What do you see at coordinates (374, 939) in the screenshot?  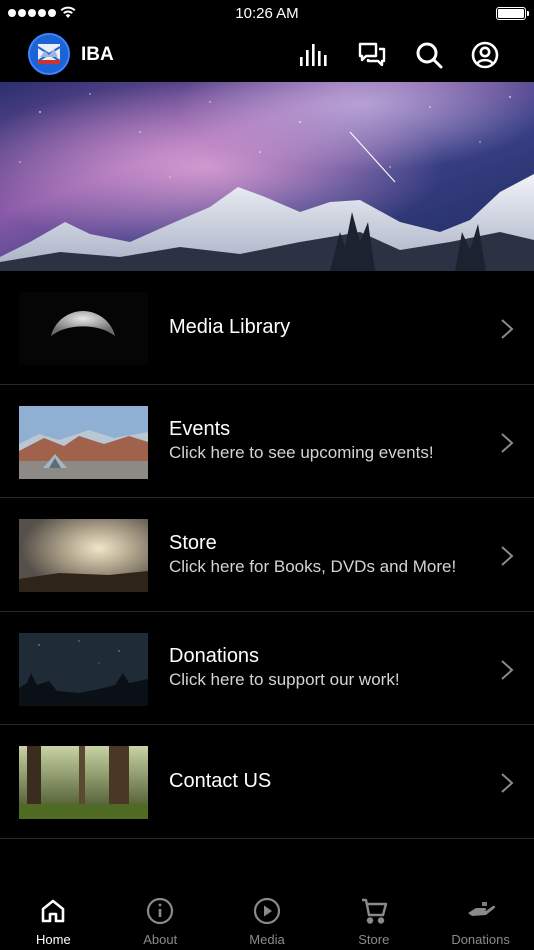 I see `tab-label: Store` at bounding box center [374, 939].